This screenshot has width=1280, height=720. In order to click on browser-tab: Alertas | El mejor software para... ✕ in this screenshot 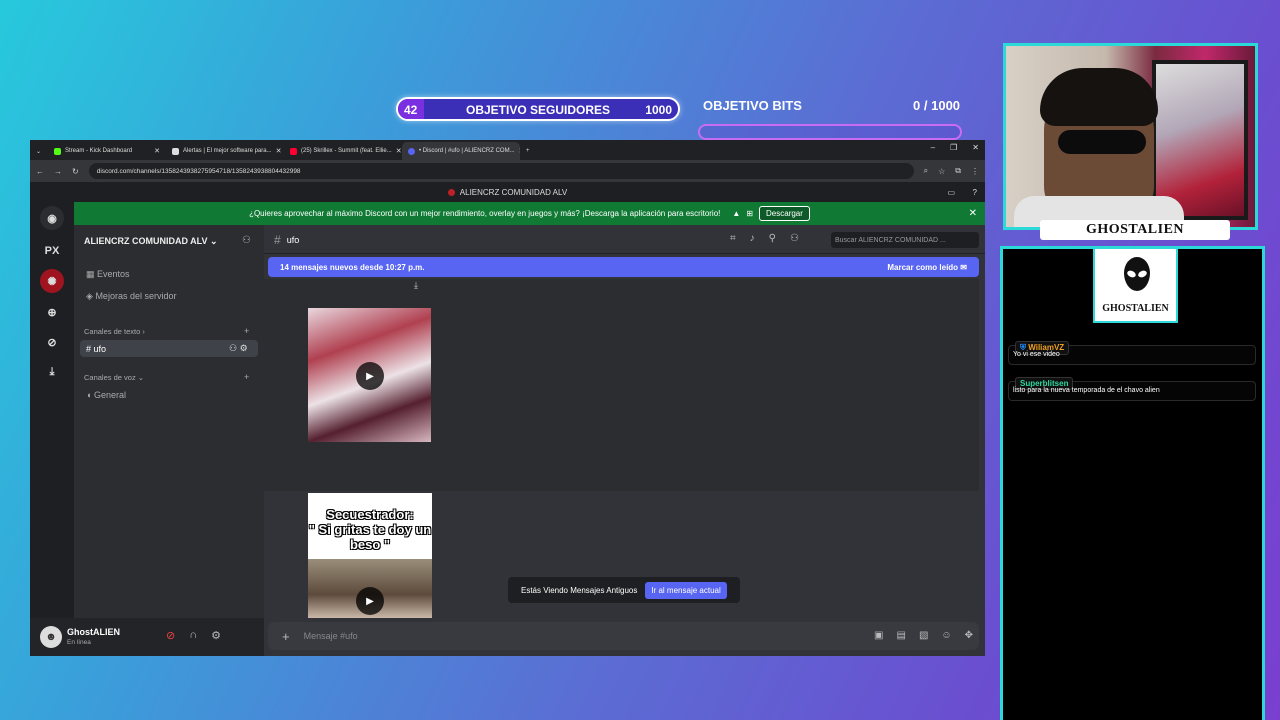, I will do `click(225, 151)`.